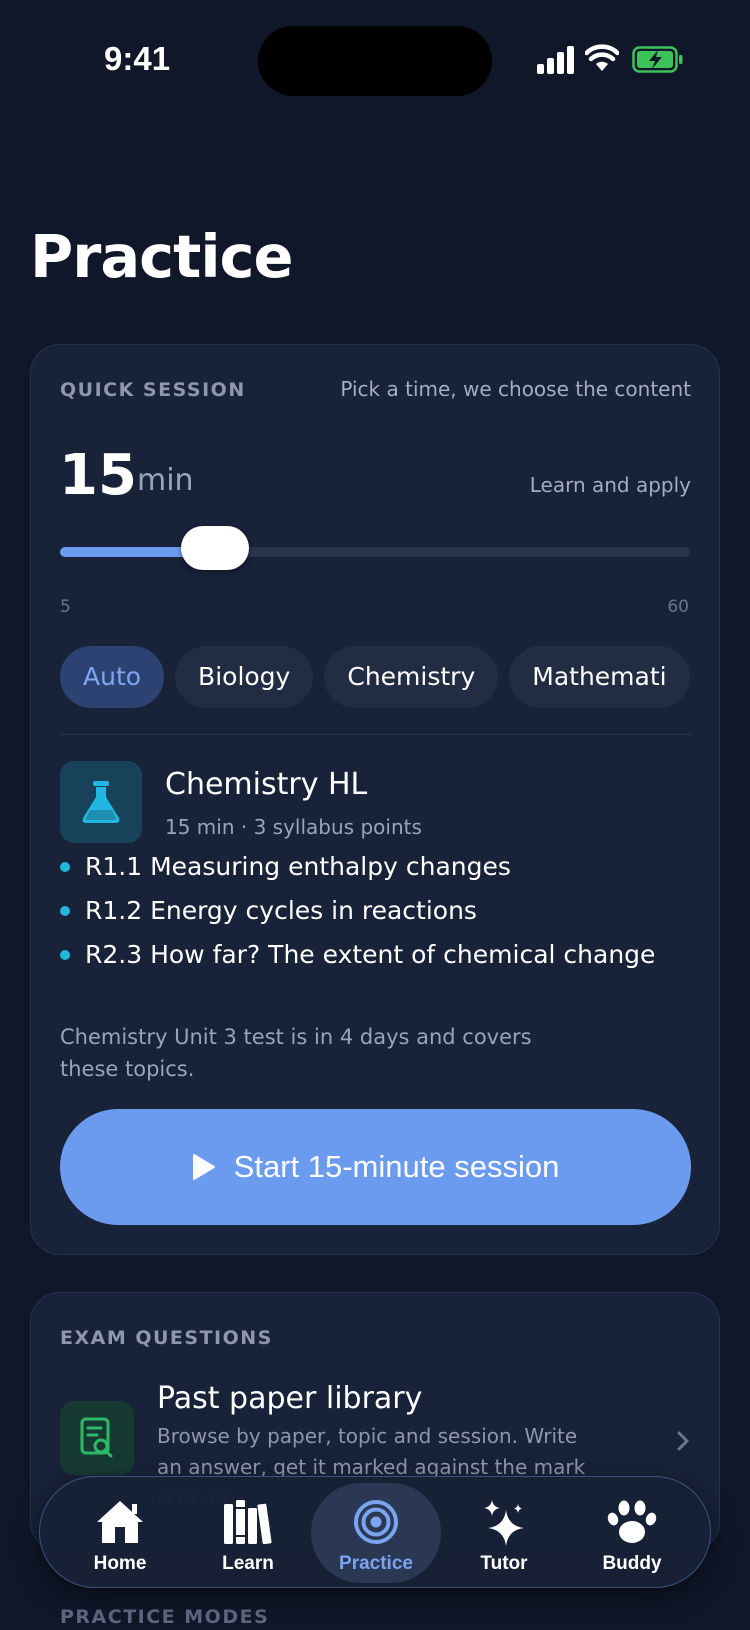 The width and height of the screenshot is (750, 1630). I want to click on past-paper-title: Past paper library, so click(290, 1398).